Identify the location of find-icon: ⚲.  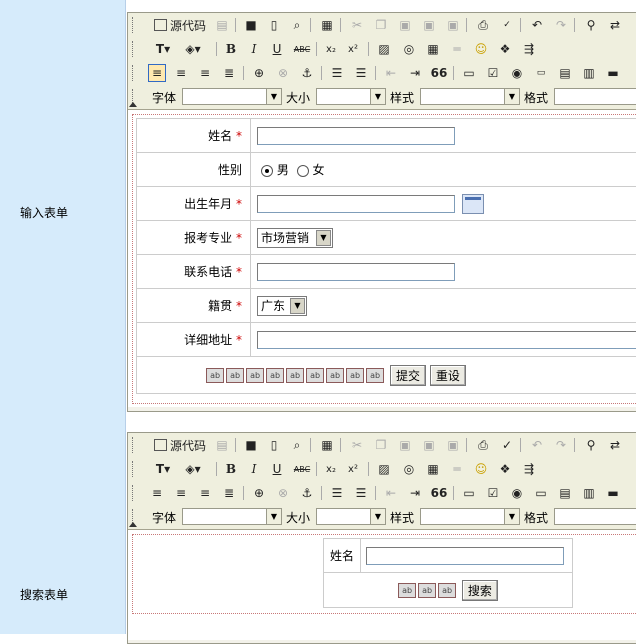
(591, 25).